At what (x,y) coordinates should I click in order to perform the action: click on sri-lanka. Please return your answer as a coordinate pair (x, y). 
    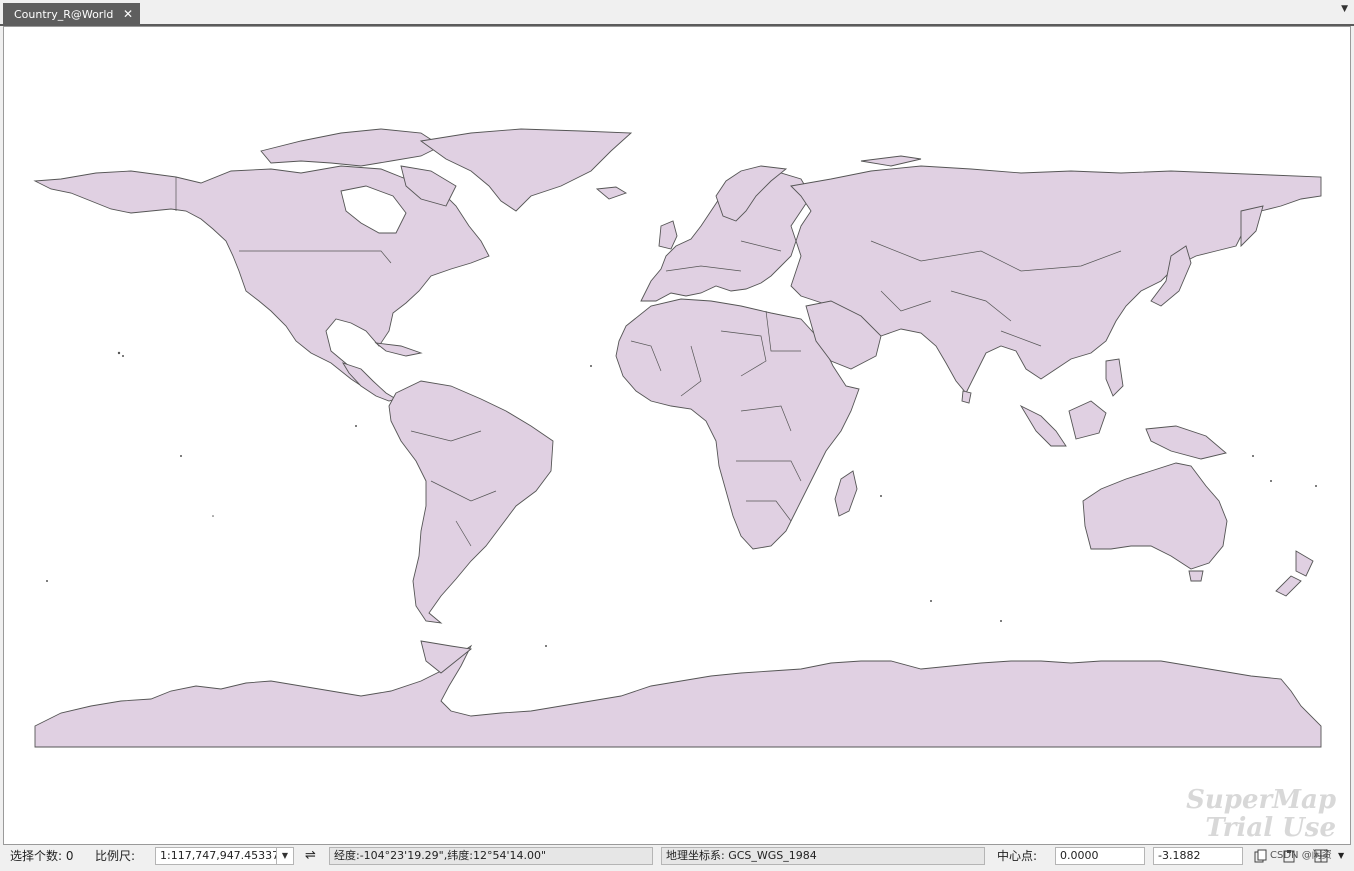
    Looking at the image, I should click on (966, 397).